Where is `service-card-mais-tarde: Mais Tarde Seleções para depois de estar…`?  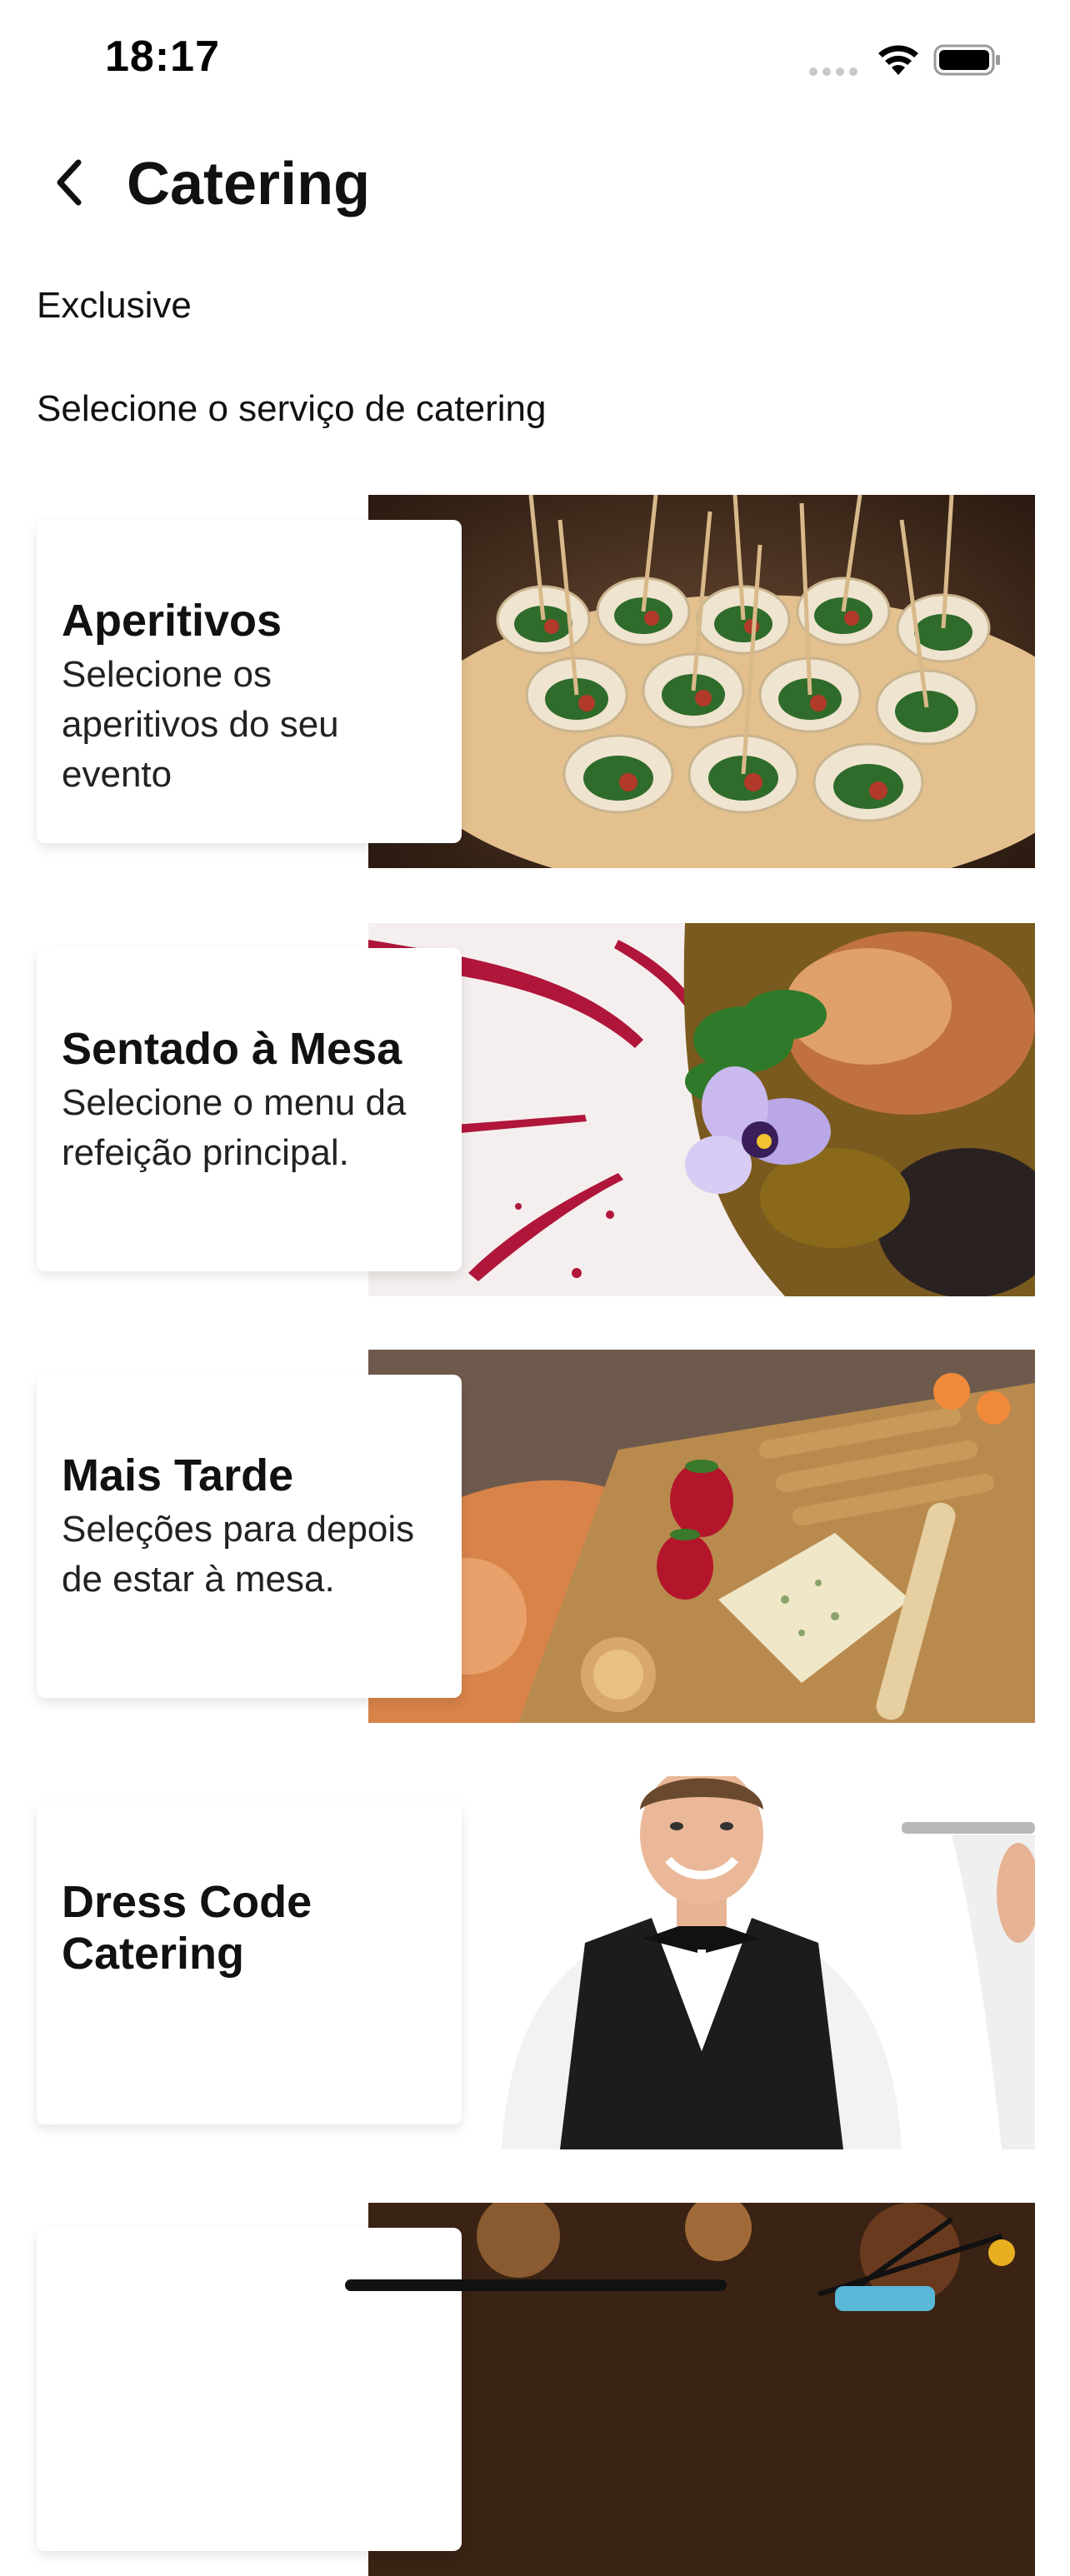 service-card-mais-tarde: Mais Tarde Seleções para depois de estar… is located at coordinates (536, 1536).